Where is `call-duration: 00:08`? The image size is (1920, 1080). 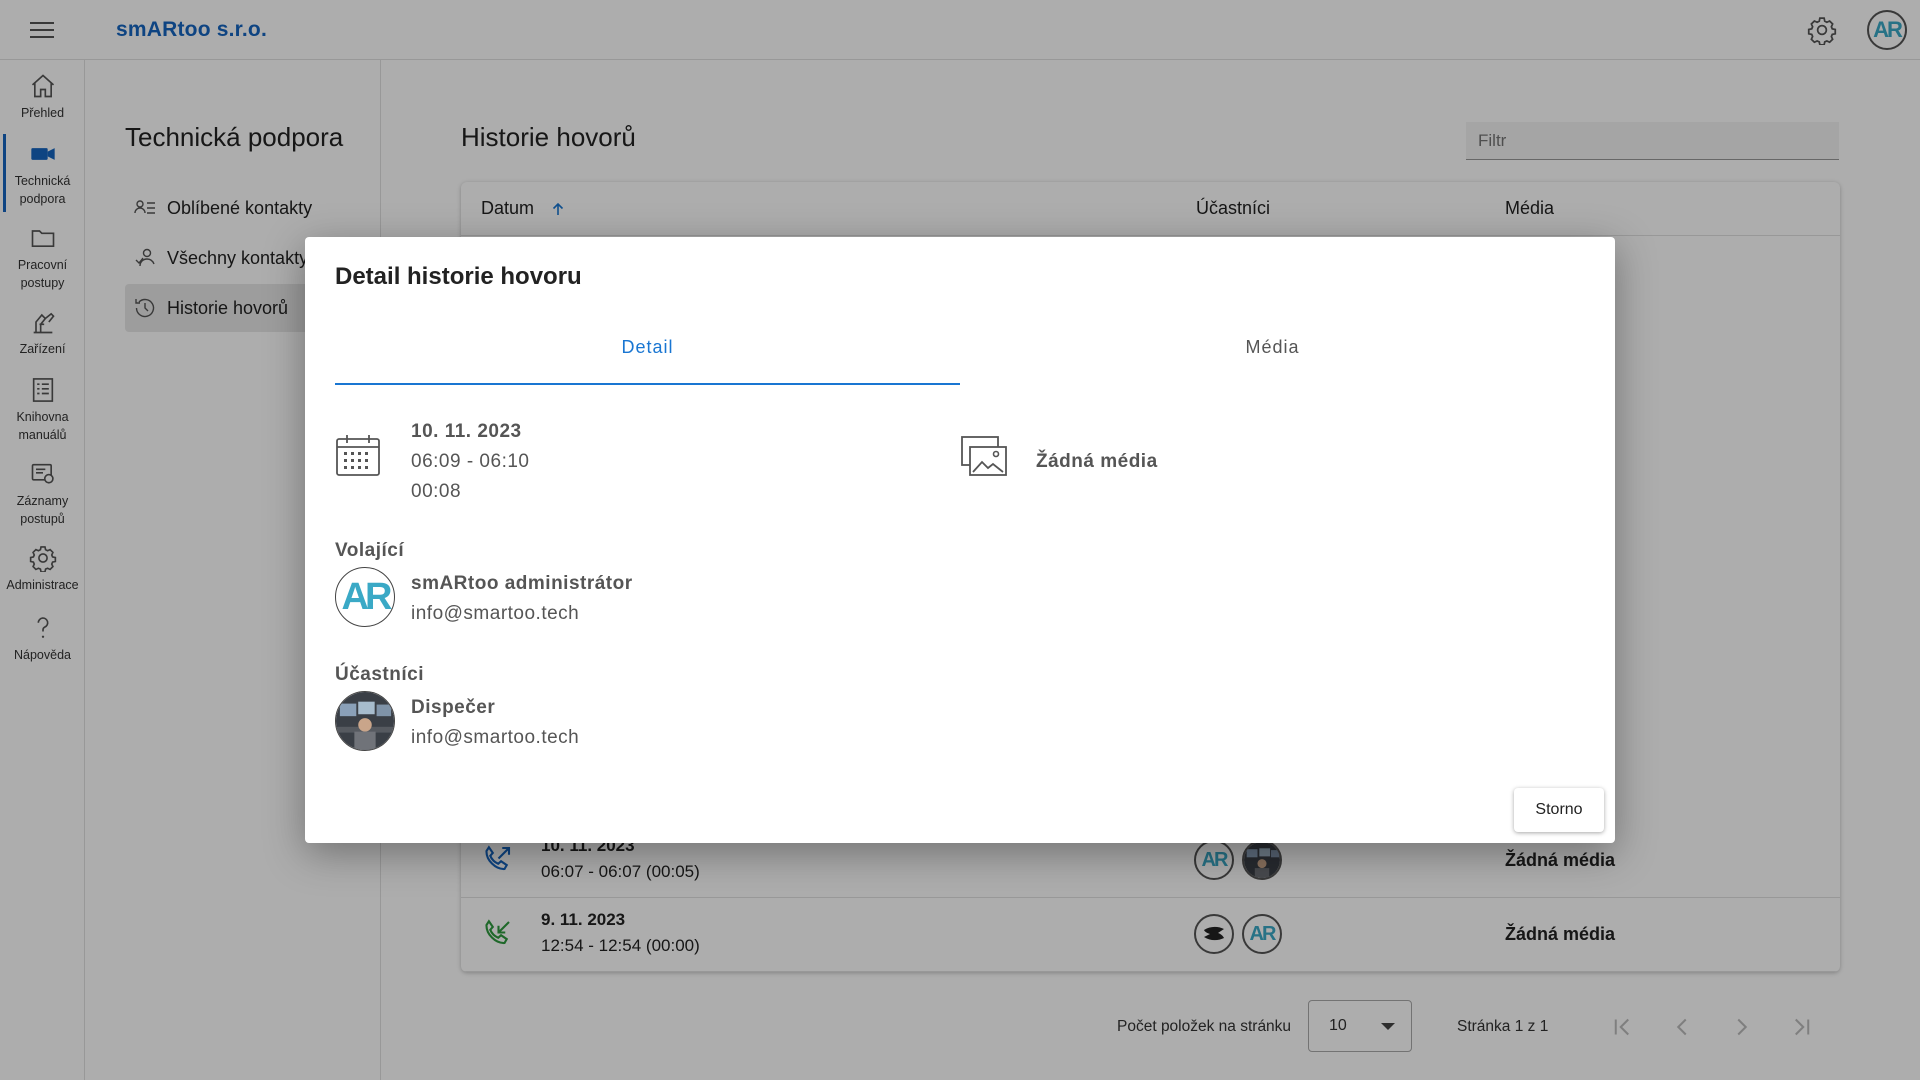 call-duration: 00:08 is located at coordinates (436, 491).